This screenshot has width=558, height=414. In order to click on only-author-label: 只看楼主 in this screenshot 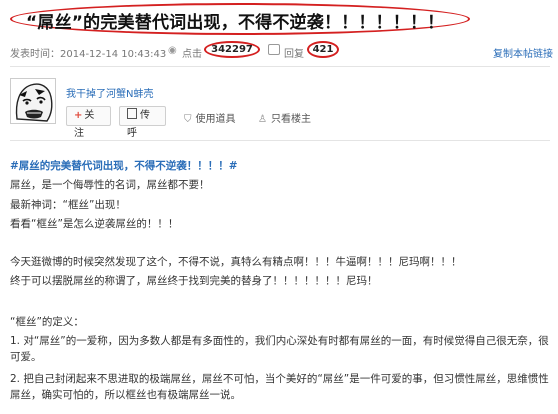, I will do `click(290, 119)`.